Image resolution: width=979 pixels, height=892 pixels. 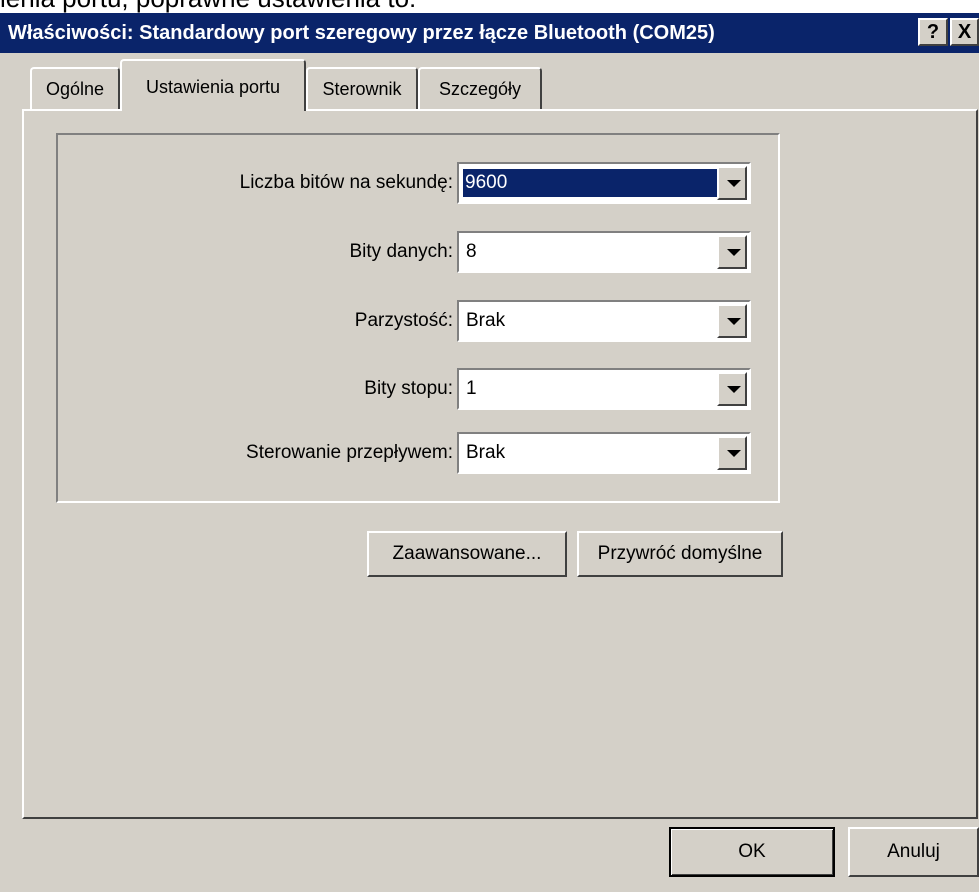 I want to click on close-icon: X, so click(x=964, y=32).